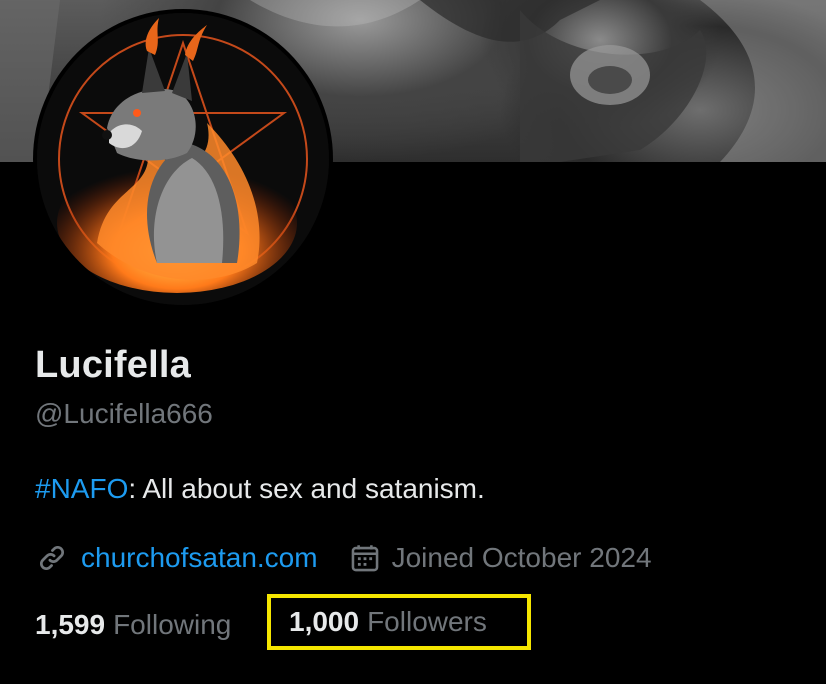 The image size is (826, 684). I want to click on display-name: Lucifella, so click(113, 365).